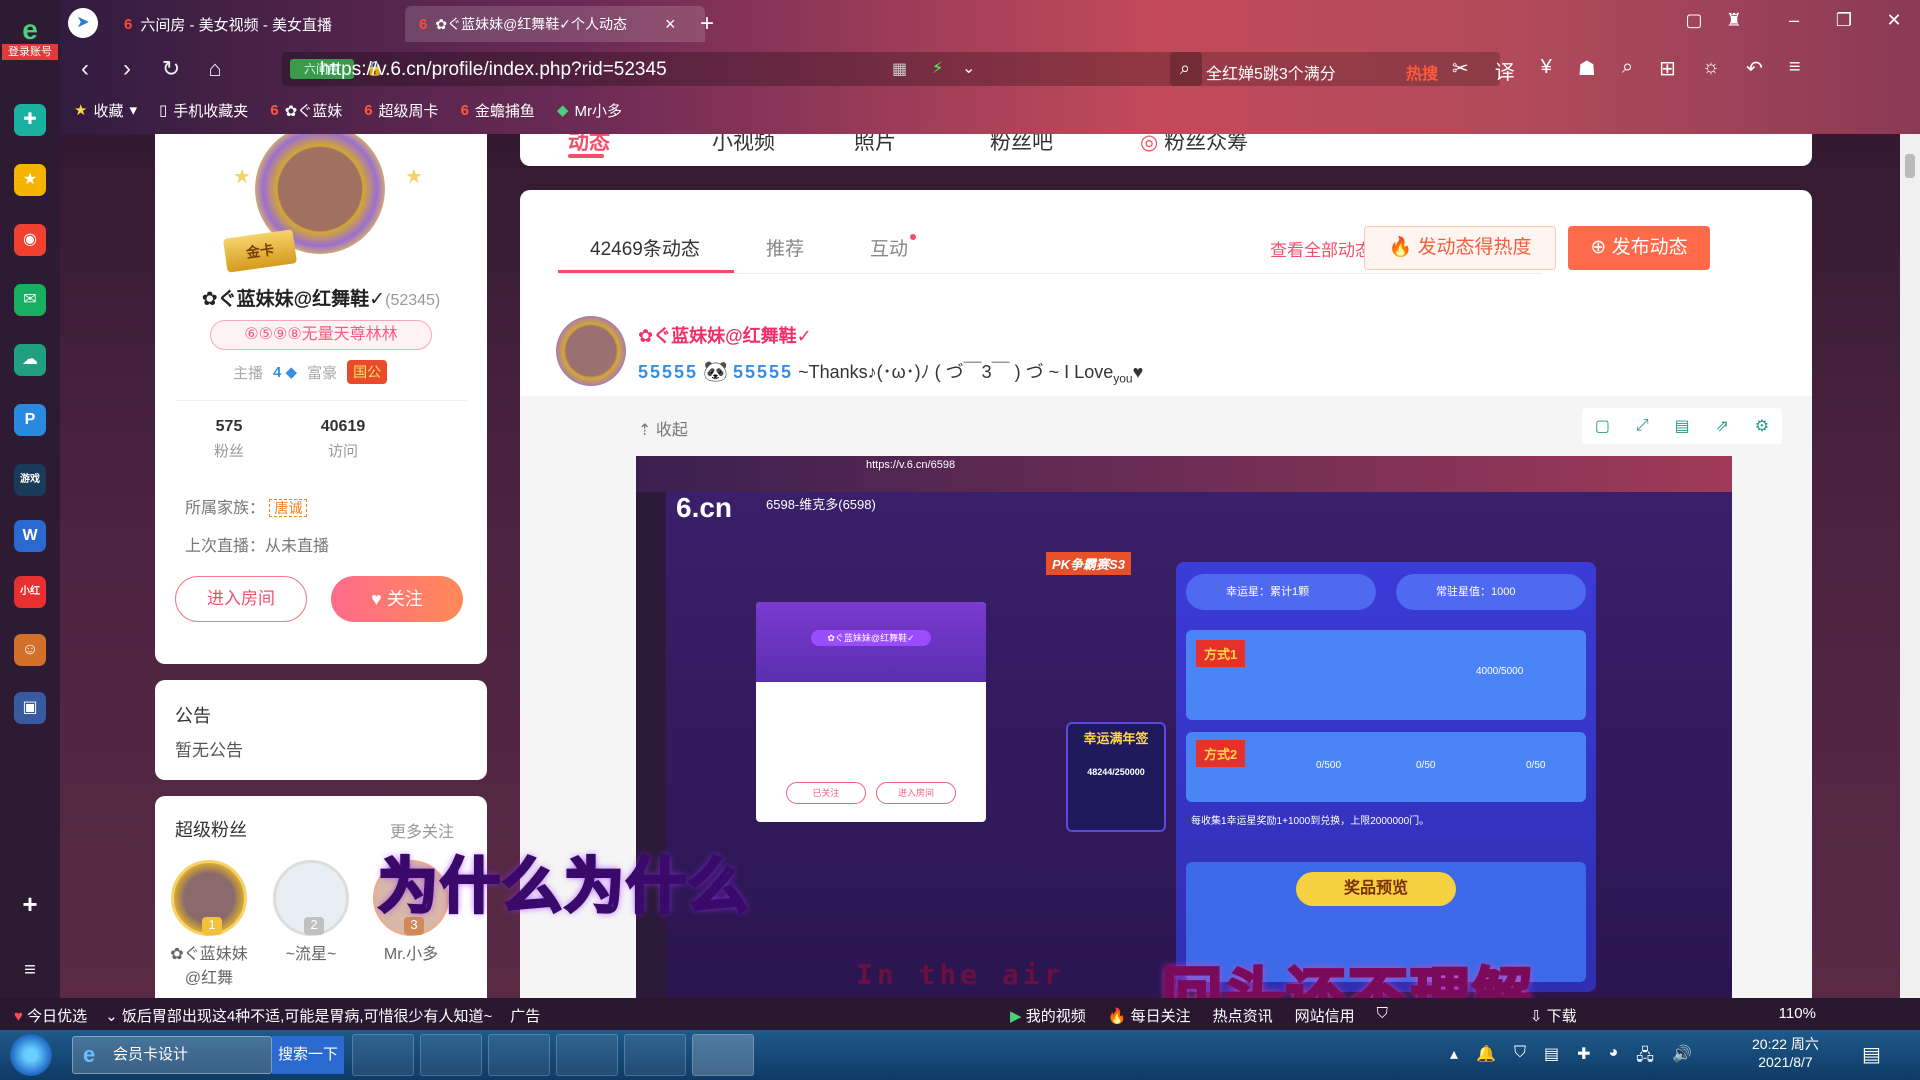  What do you see at coordinates (1682, 1057) in the screenshot?
I see `volume-icon: 🔊` at bounding box center [1682, 1057].